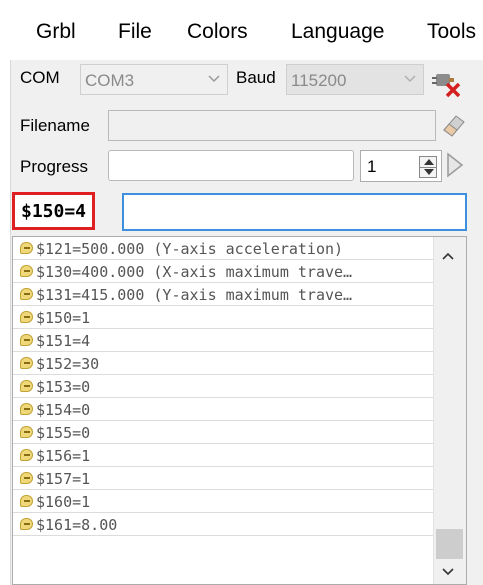  Describe the element at coordinates (63, 318) in the screenshot. I see `console-line-text: $150=1` at that location.